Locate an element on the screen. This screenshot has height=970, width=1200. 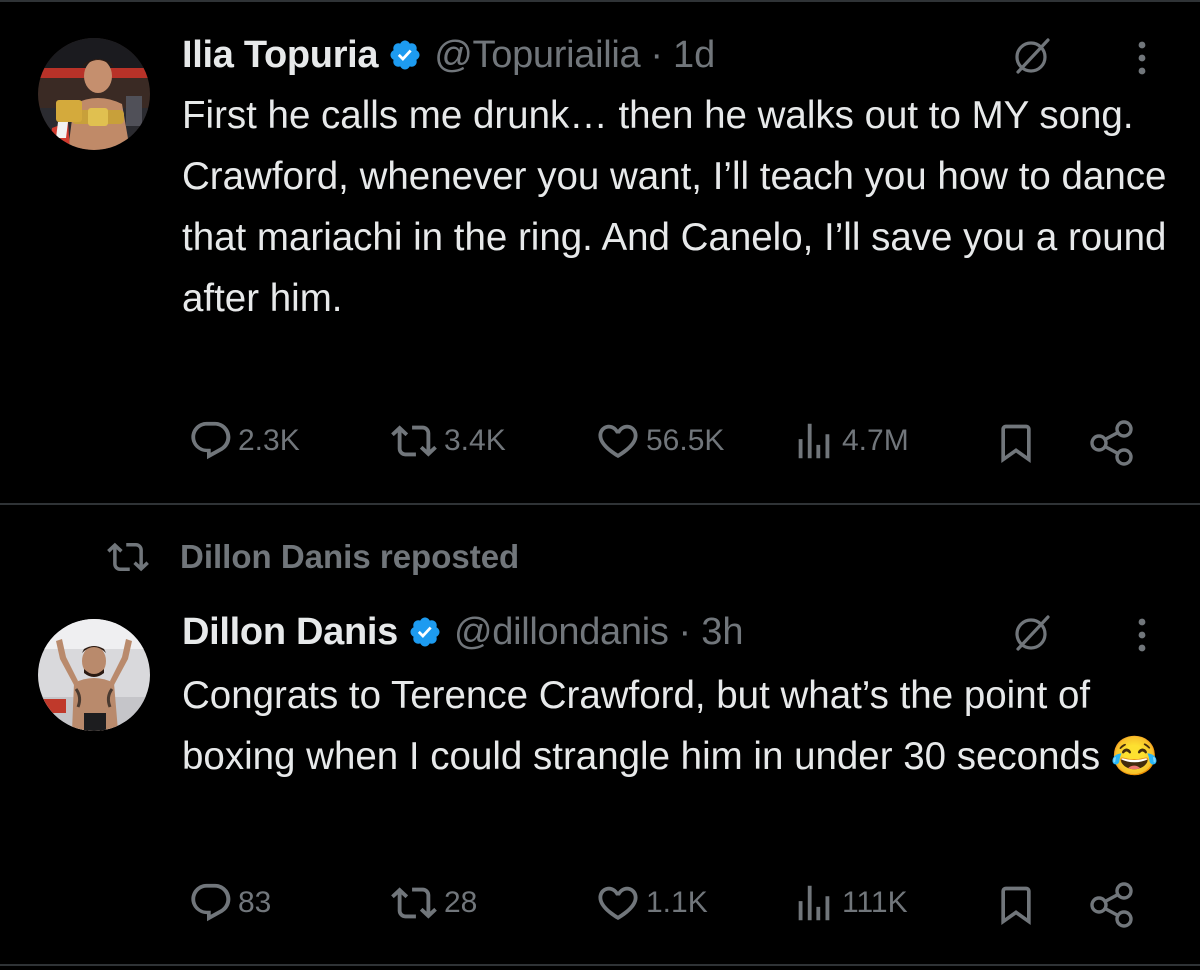
like-count: 56.5K is located at coordinates (685, 440).